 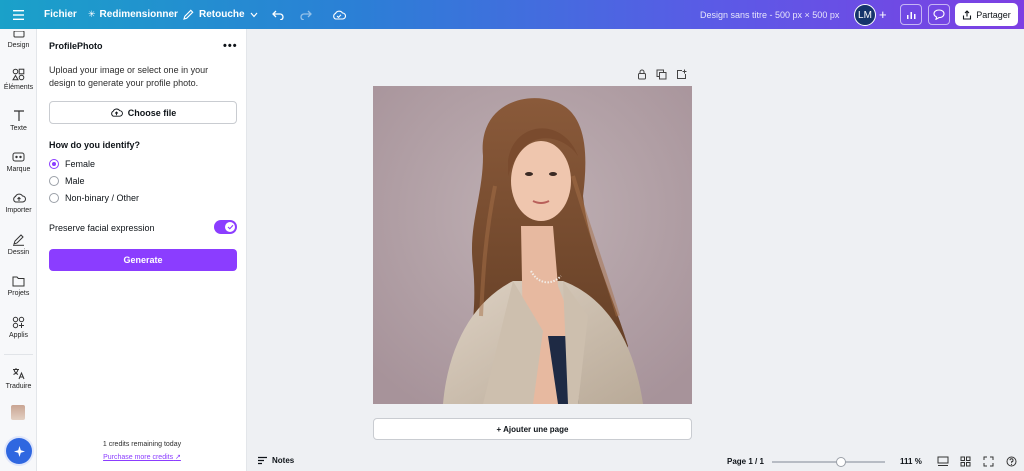 I want to click on document-title: Design sans titre - 500 px × 500 px, so click(x=769, y=14).